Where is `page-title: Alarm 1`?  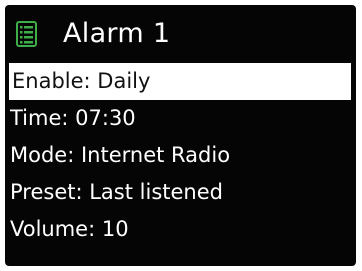 page-title: Alarm 1 is located at coordinates (117, 33).